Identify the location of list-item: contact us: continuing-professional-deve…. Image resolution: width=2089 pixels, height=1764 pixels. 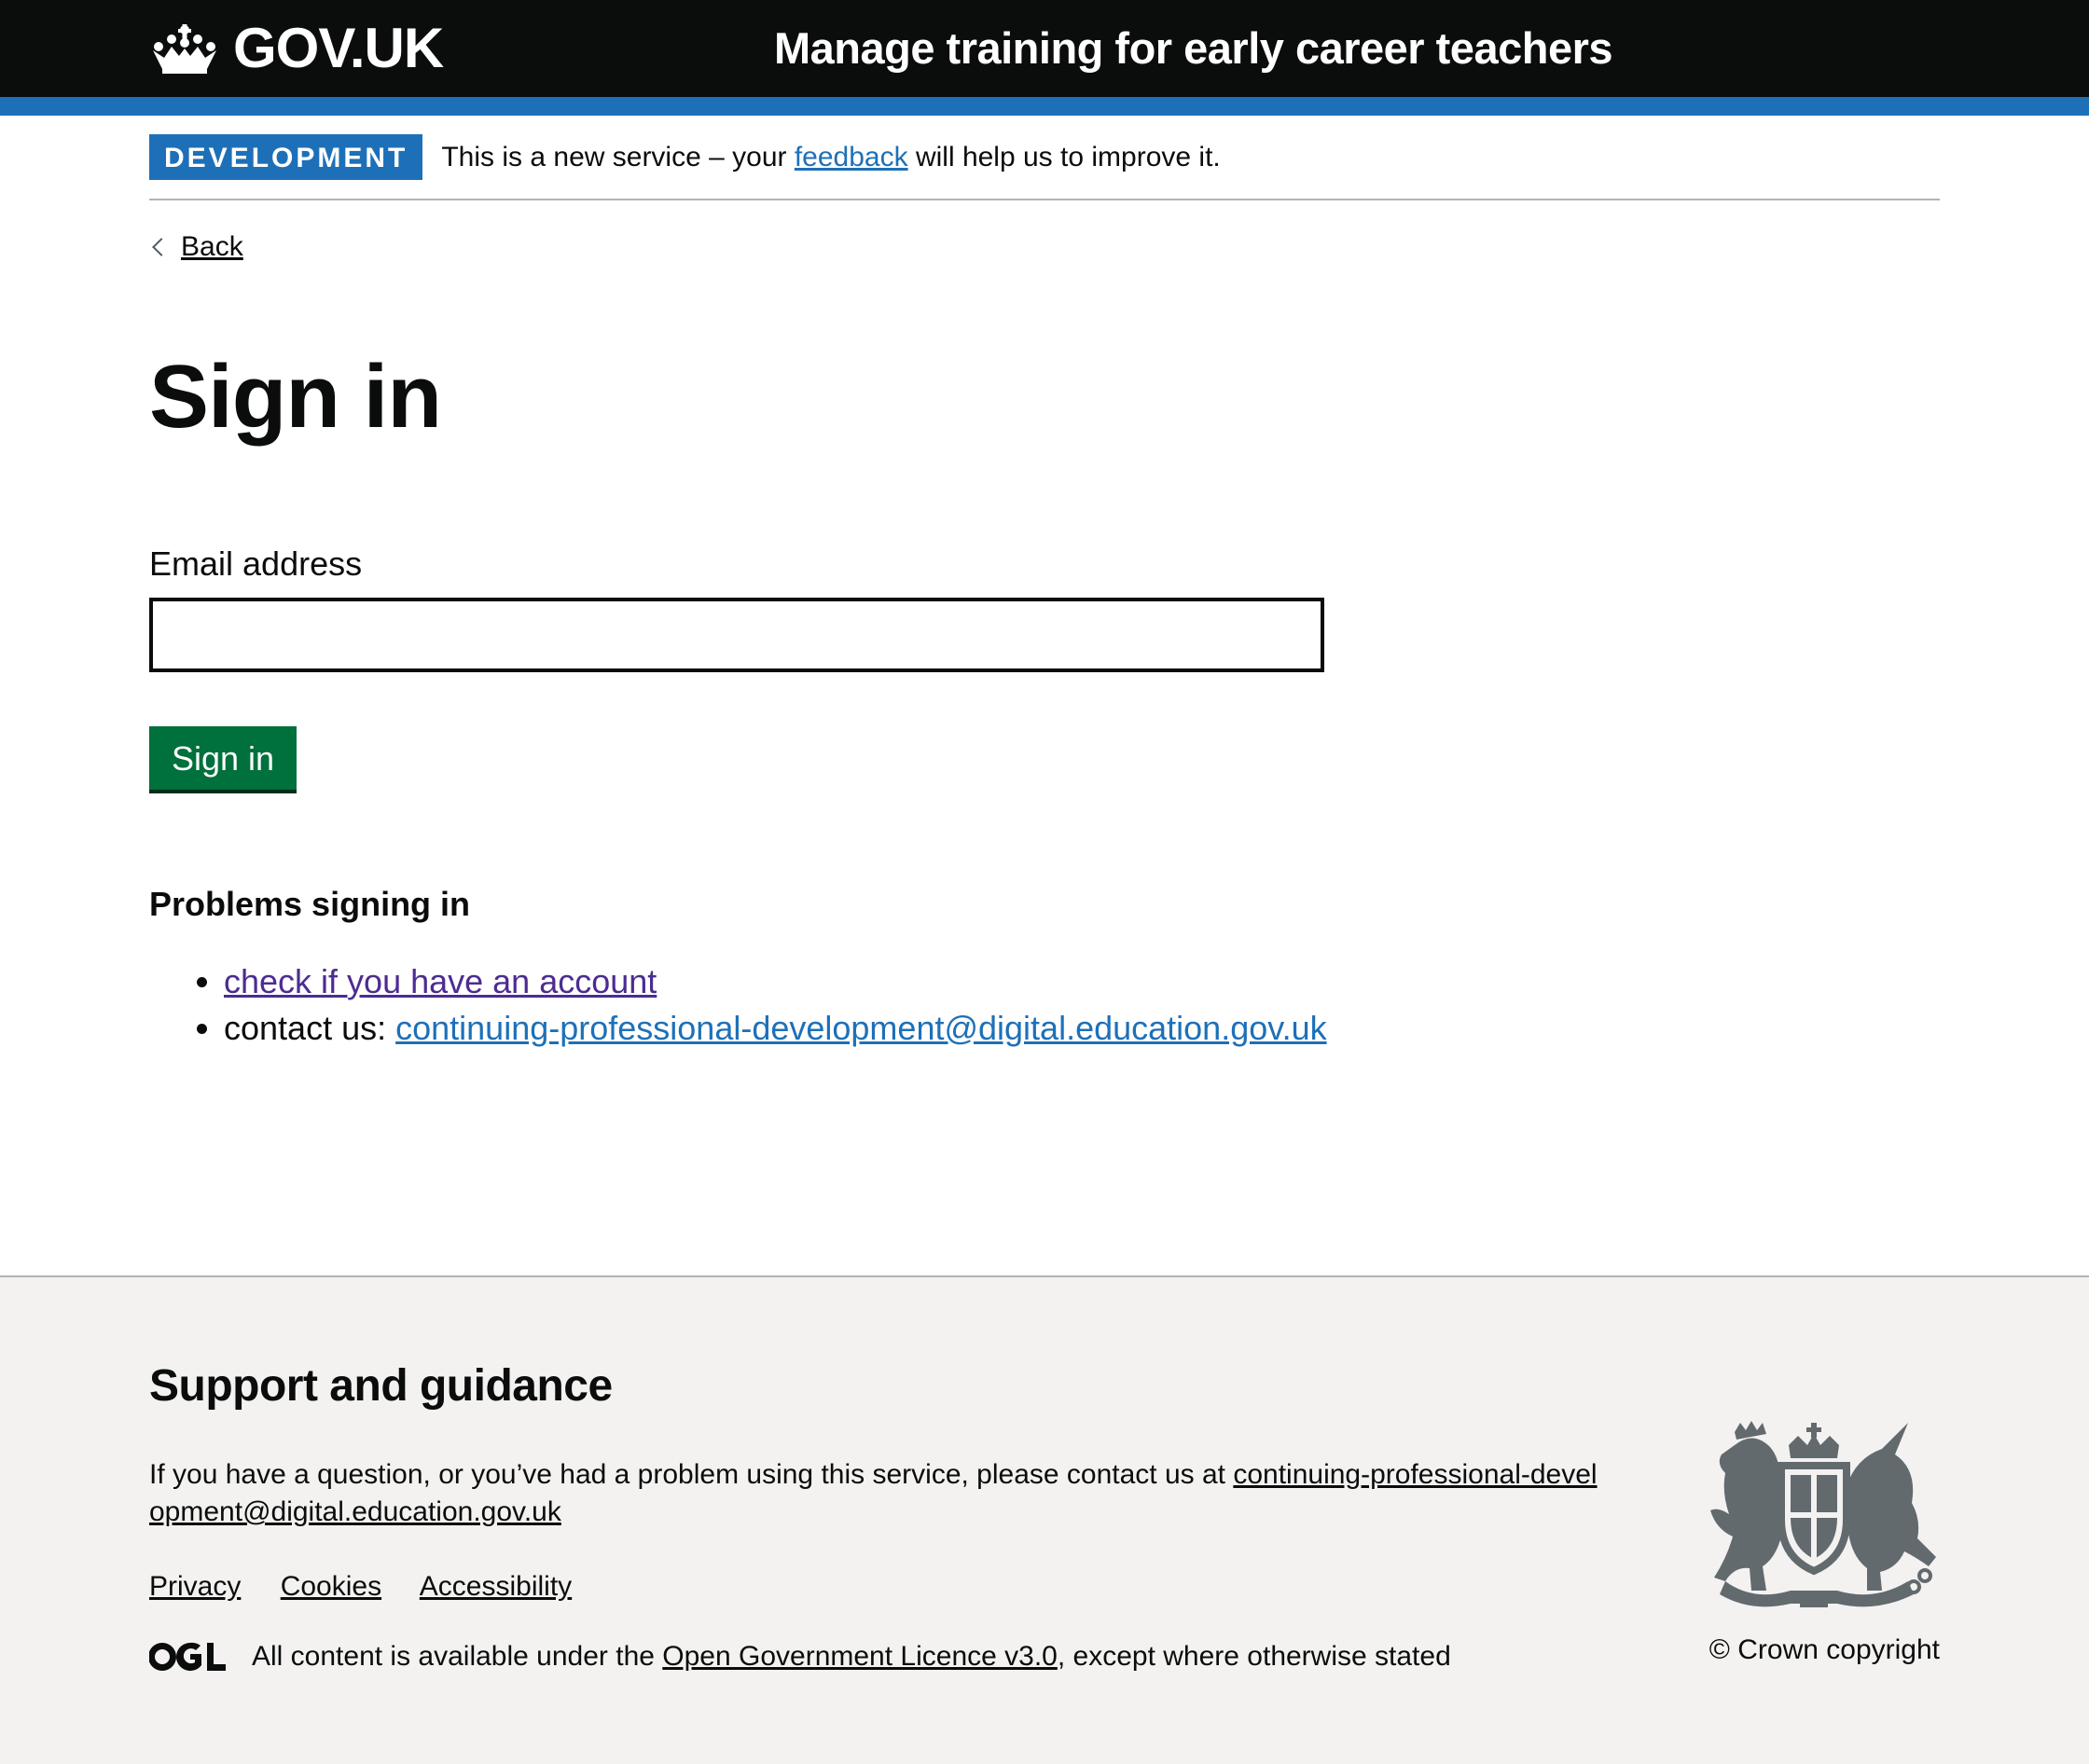
(1082, 1028).